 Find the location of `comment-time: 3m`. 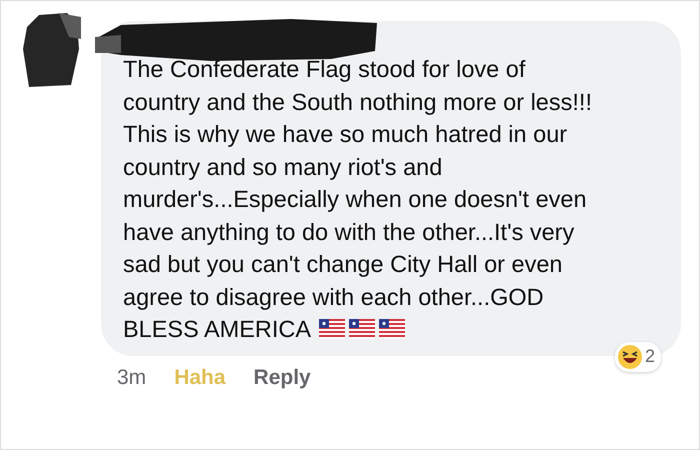

comment-time: 3m is located at coordinates (131, 378).